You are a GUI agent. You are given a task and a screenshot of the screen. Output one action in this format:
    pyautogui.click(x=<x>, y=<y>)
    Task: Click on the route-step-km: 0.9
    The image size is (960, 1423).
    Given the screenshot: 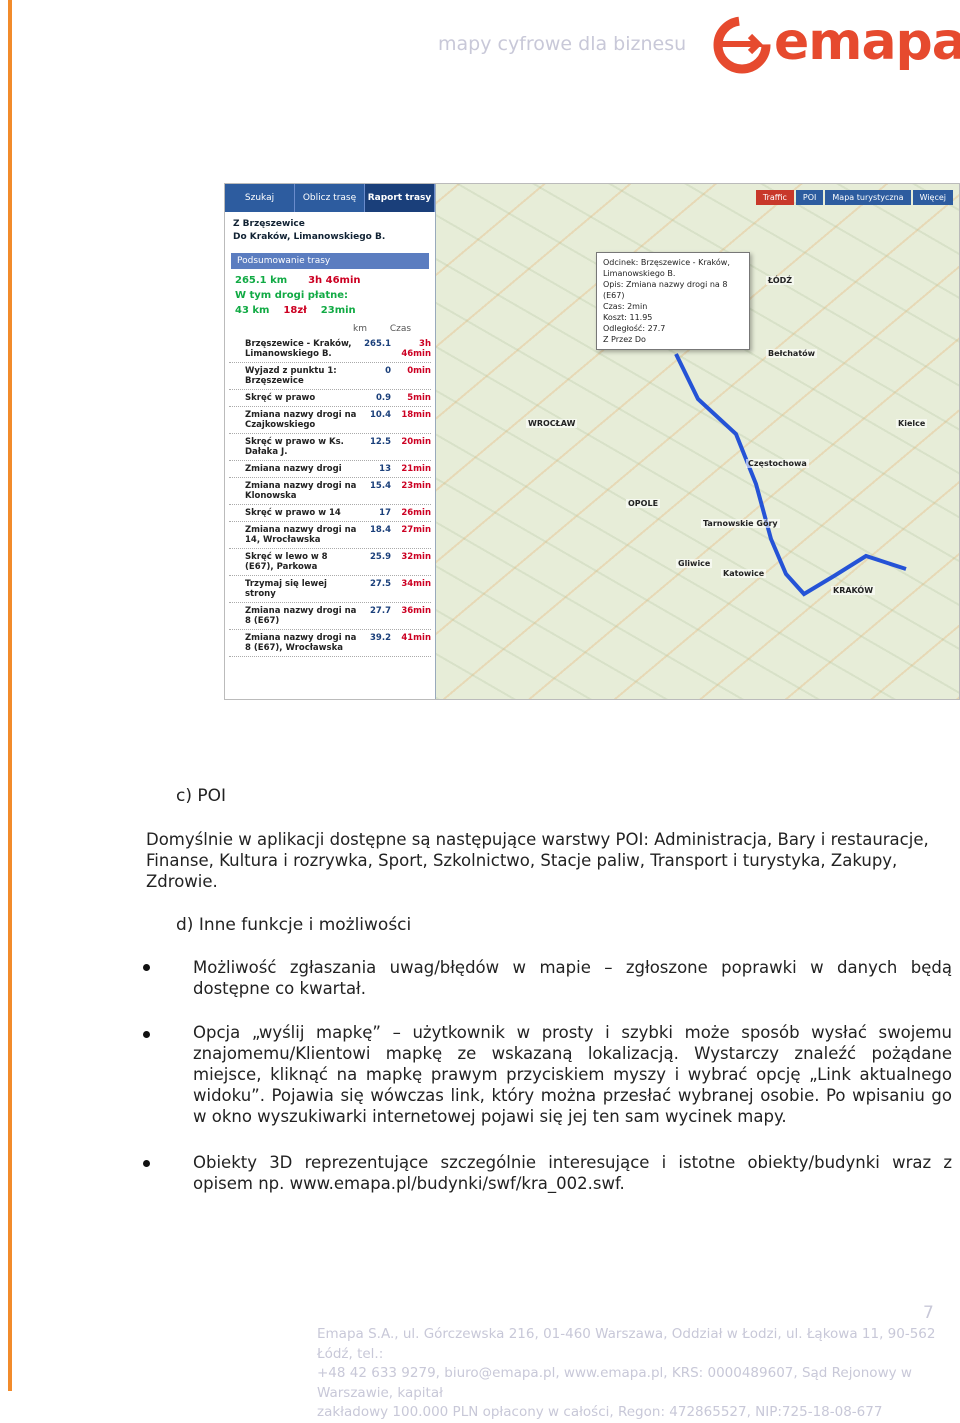 What is the action you would take?
    pyautogui.click(x=383, y=398)
    